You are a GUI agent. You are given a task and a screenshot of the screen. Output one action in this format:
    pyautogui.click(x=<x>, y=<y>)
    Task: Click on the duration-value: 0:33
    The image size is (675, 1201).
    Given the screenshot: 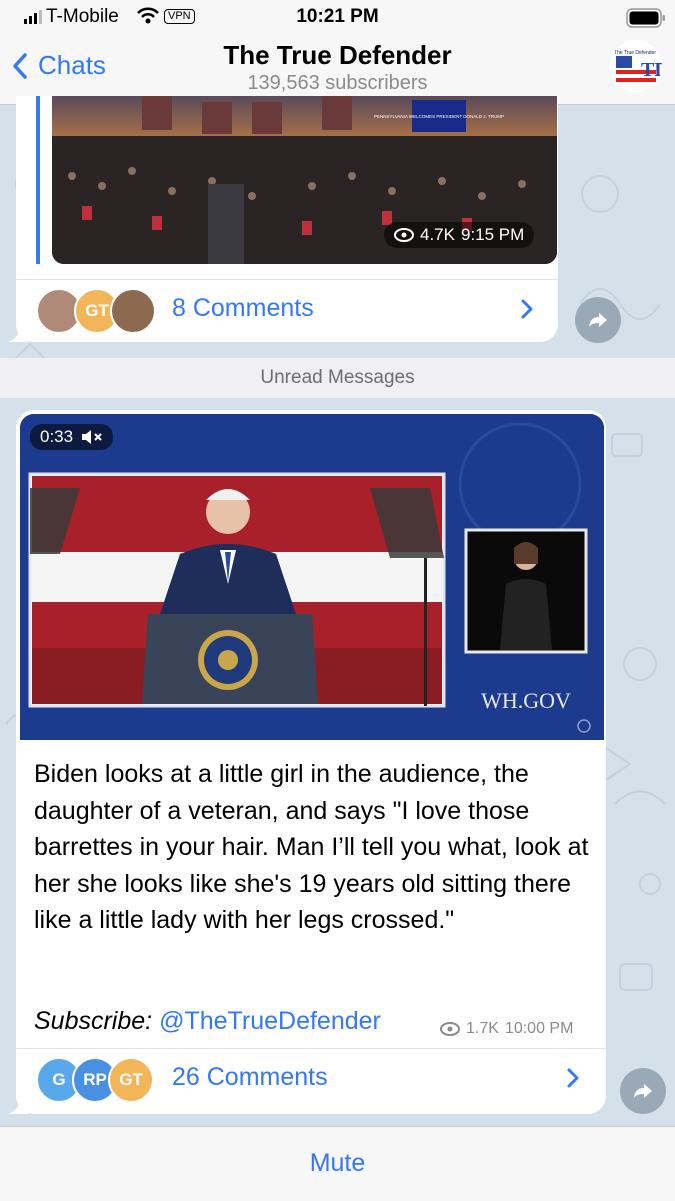 What is the action you would take?
    pyautogui.click(x=57, y=436)
    